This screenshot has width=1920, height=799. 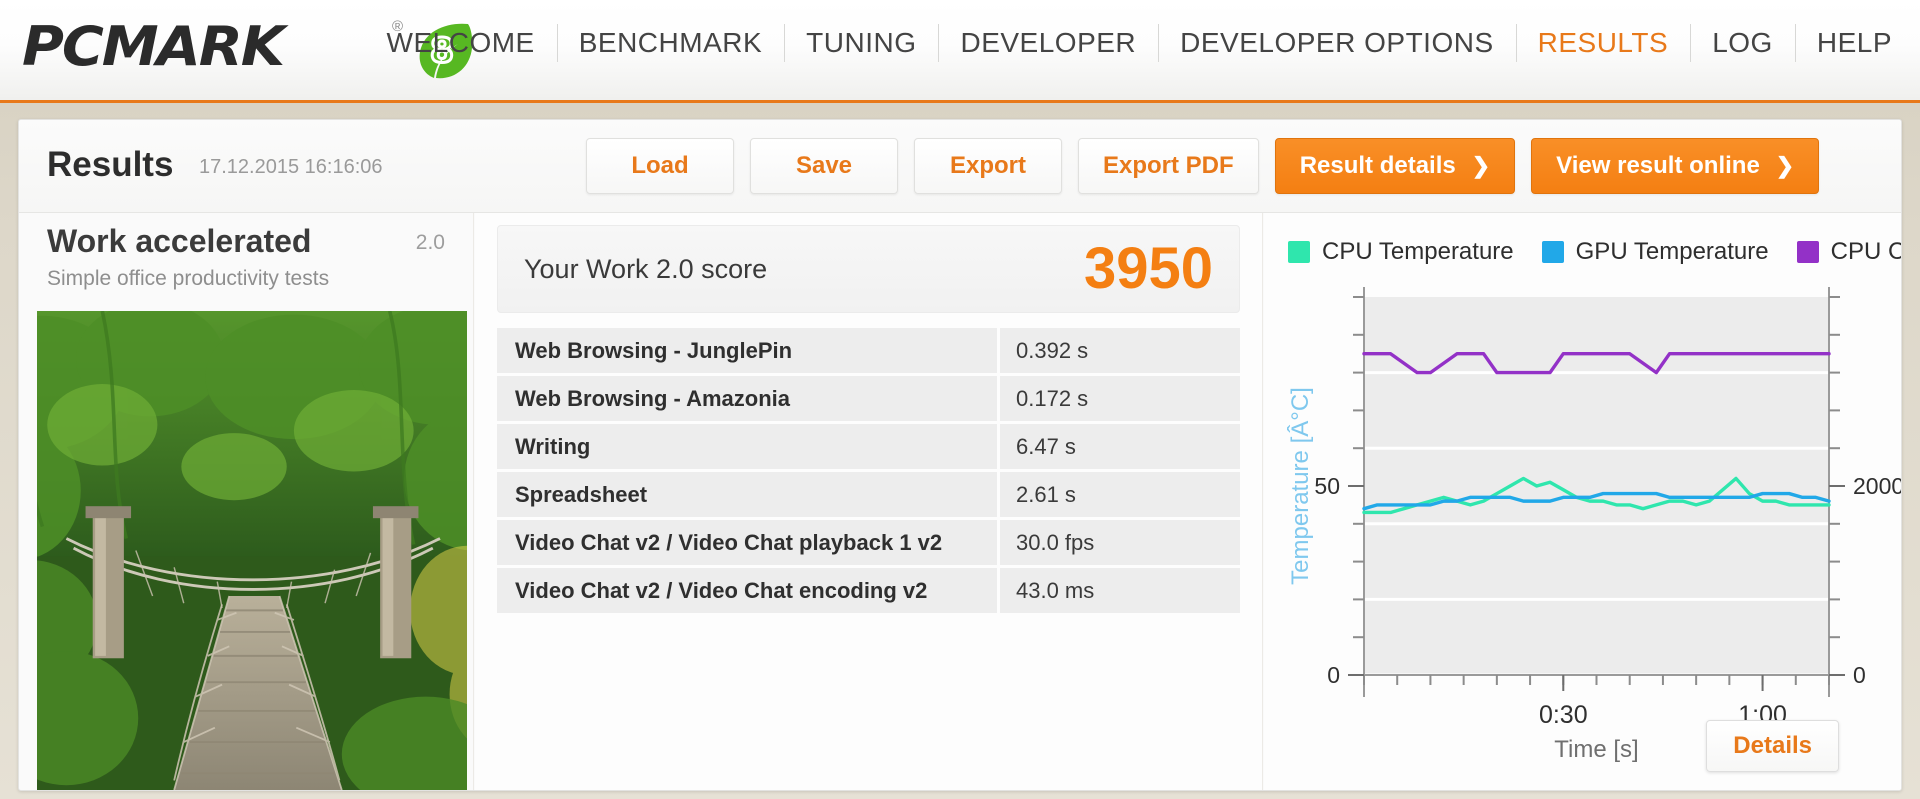 What do you see at coordinates (747, 446) in the screenshot?
I see `table-cell-label: Writing` at bounding box center [747, 446].